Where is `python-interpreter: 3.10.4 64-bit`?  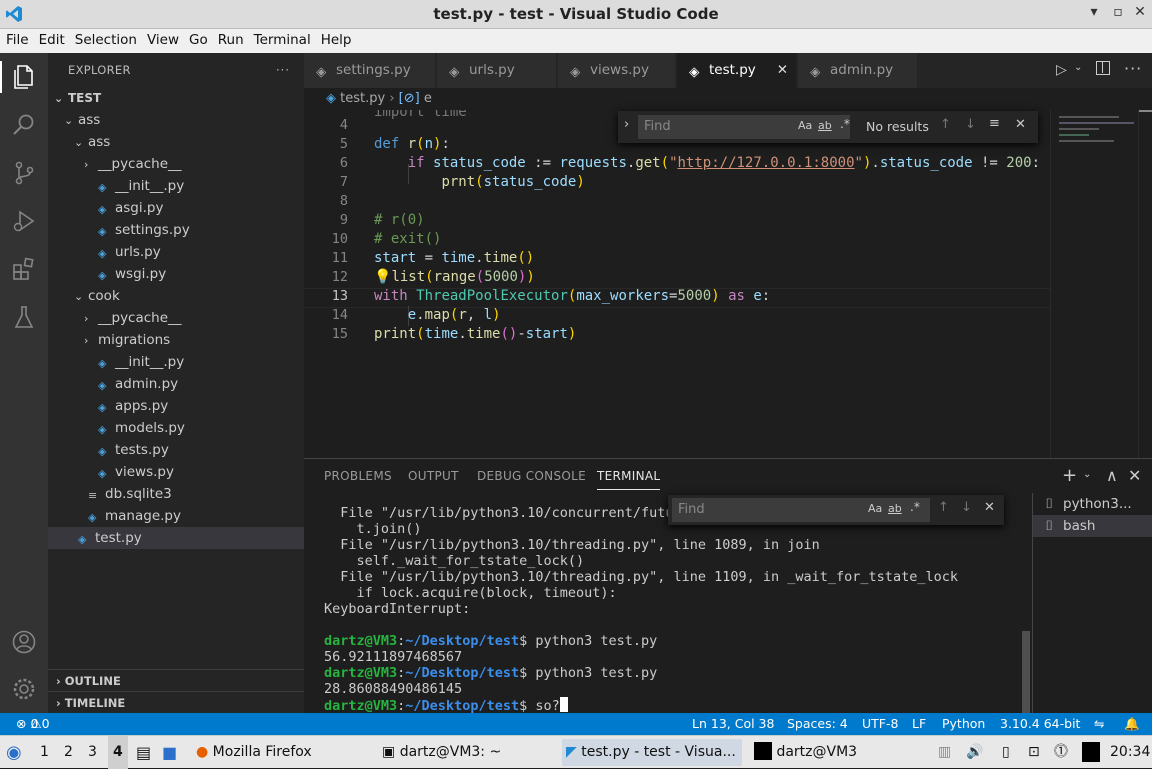 python-interpreter: 3.10.4 64-bit is located at coordinates (1040, 724).